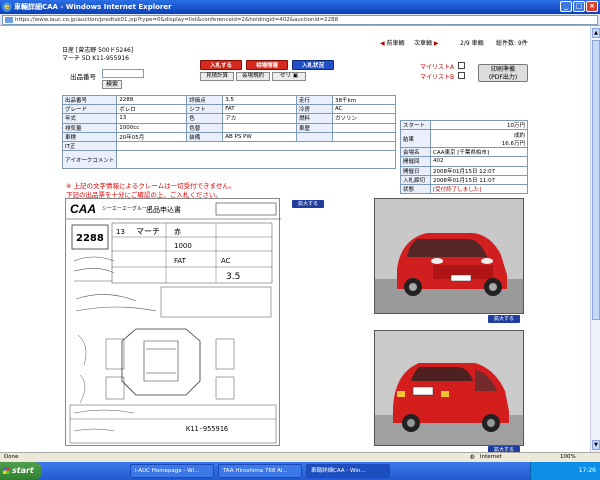 Image resolution: width=600 pixels, height=480 pixels. What do you see at coordinates (6, 470) in the screenshot?
I see `windows-flag-icon` at bounding box center [6, 470].